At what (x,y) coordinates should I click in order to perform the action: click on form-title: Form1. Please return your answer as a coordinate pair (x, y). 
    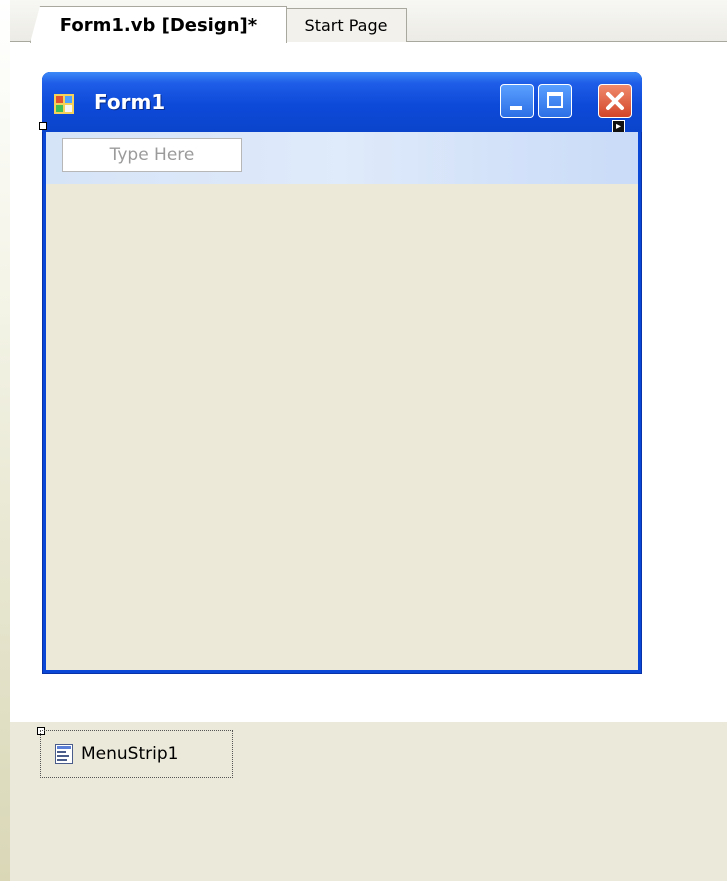
    Looking at the image, I should click on (130, 102).